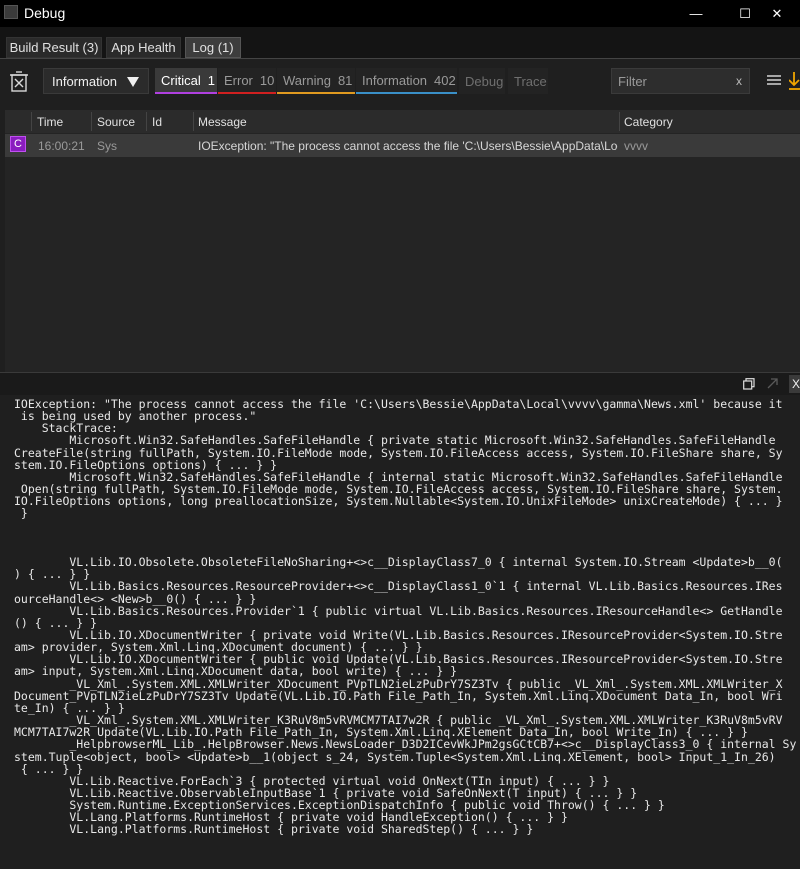  What do you see at coordinates (739, 81) in the screenshot?
I see `clear-search-icon: x` at bounding box center [739, 81].